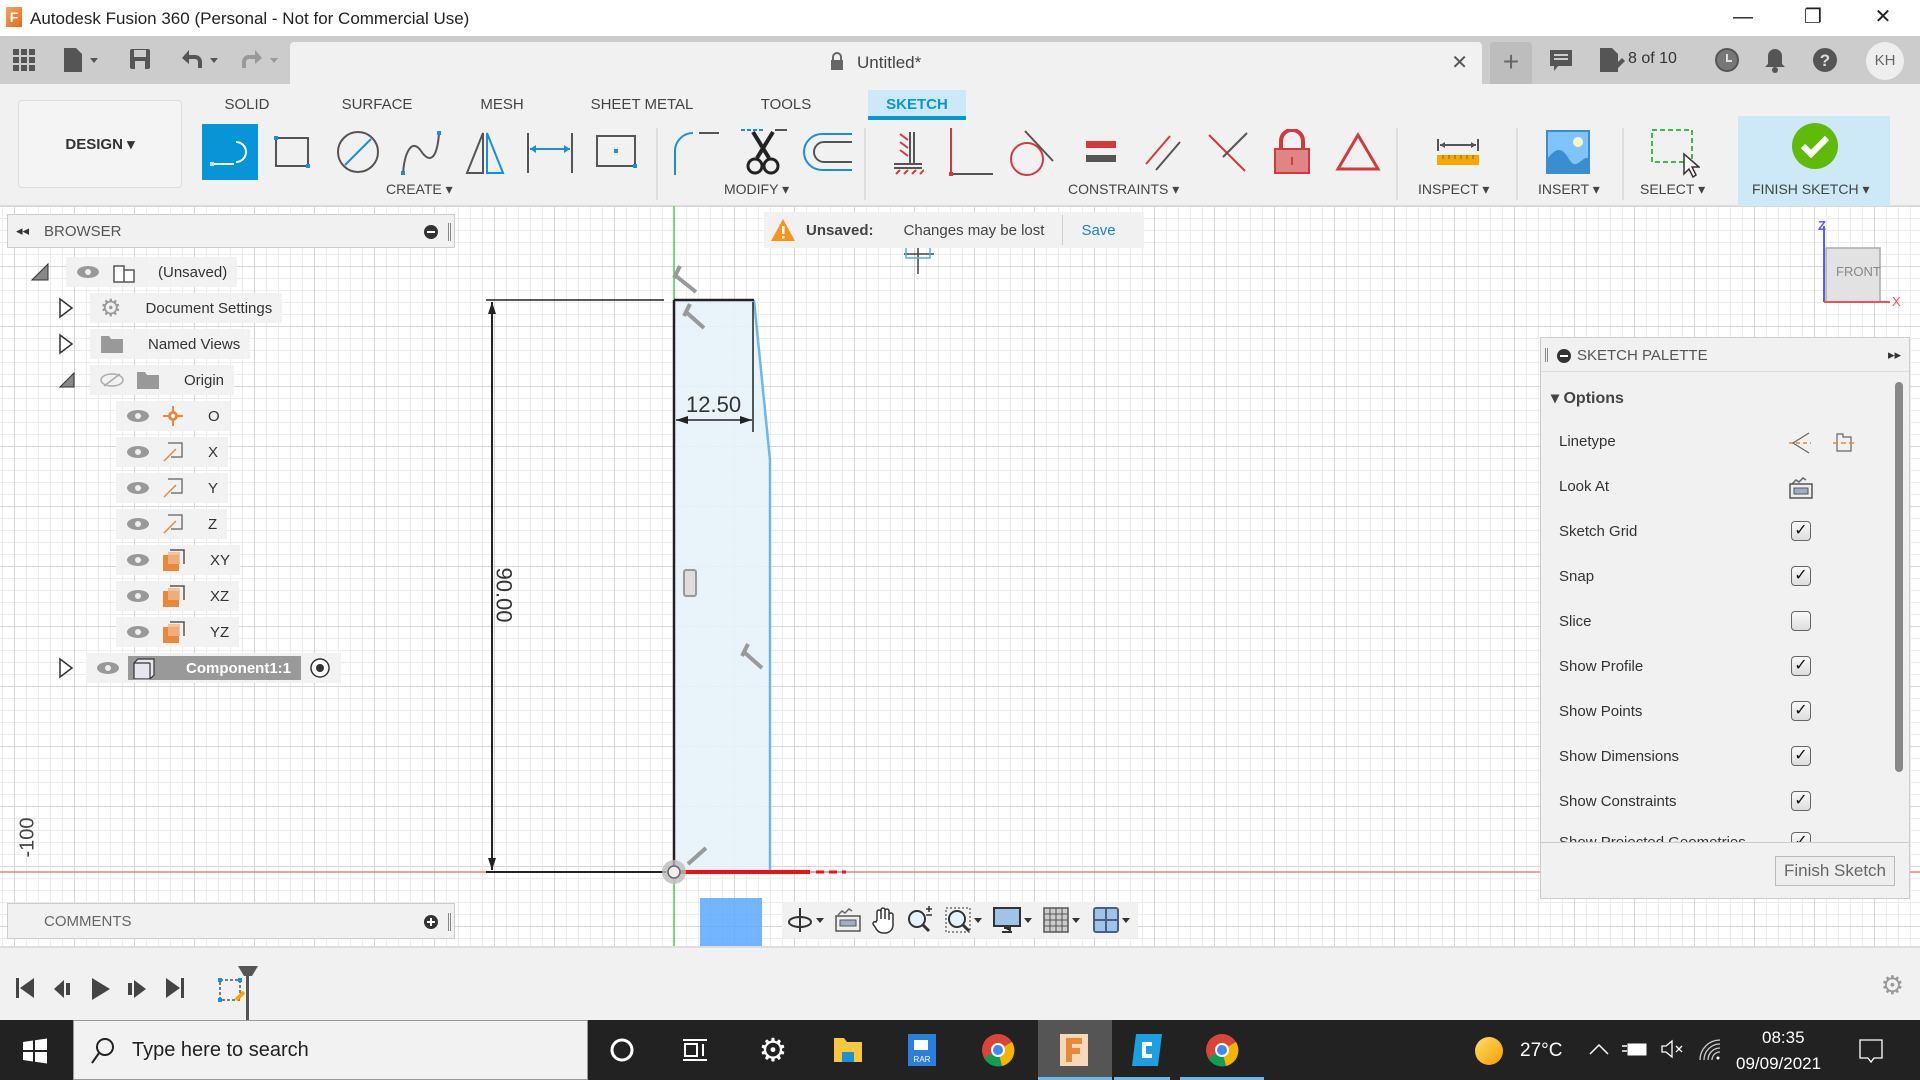 Image resolution: width=1920 pixels, height=1080 pixels. I want to click on fillet-tool, so click(696, 152).